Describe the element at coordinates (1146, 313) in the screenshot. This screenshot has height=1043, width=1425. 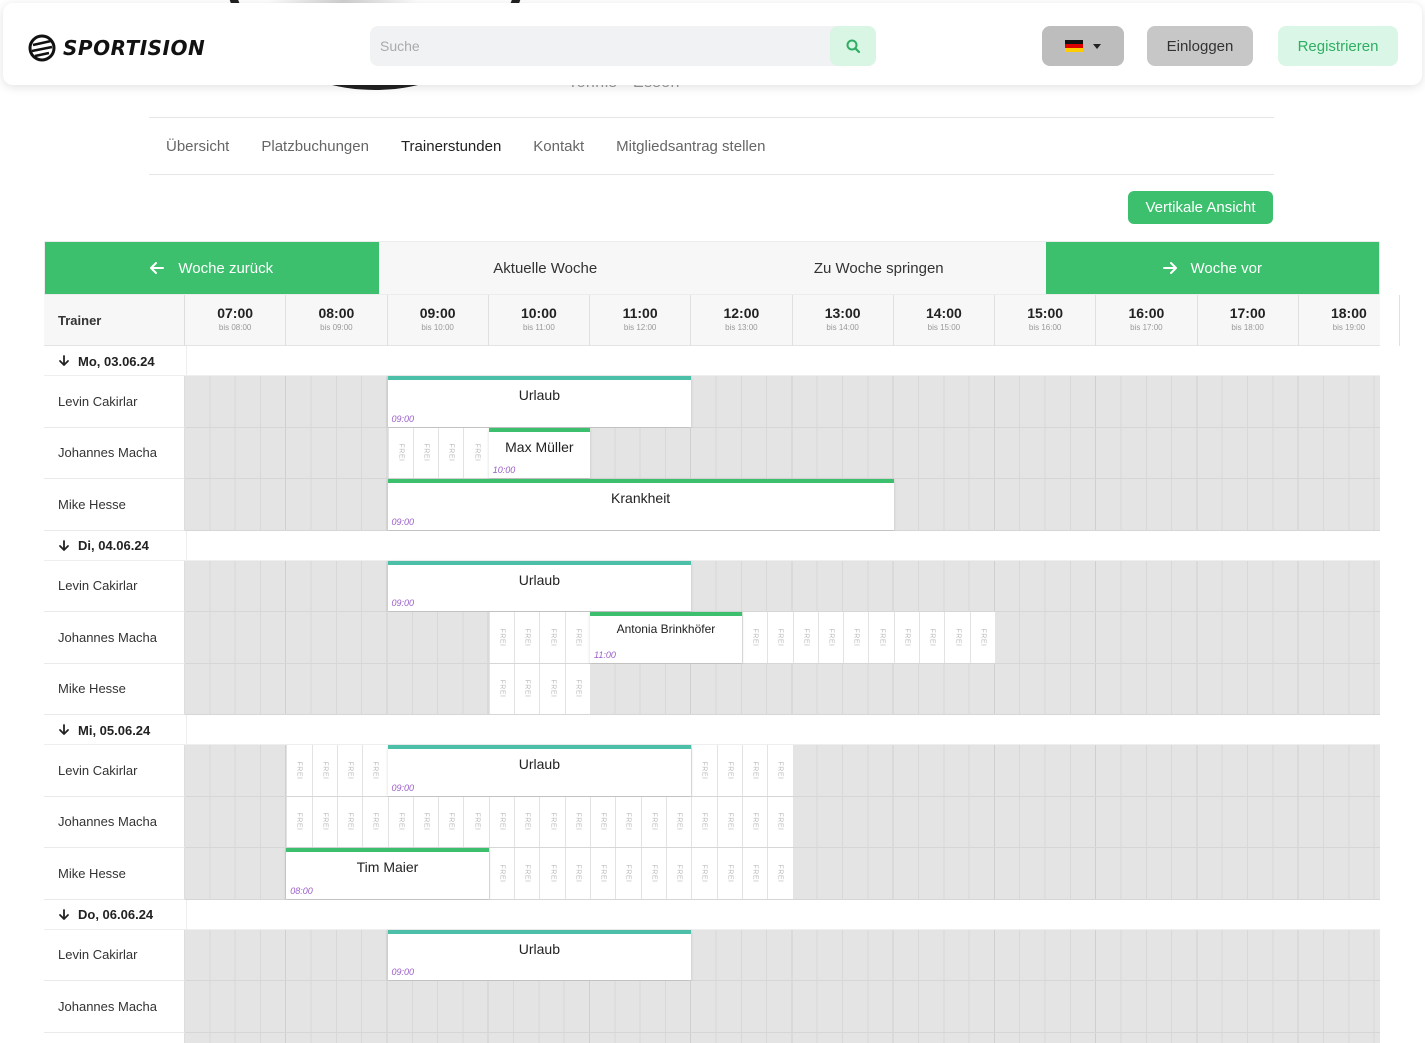
I see `hour-start-label: 16:00` at that location.